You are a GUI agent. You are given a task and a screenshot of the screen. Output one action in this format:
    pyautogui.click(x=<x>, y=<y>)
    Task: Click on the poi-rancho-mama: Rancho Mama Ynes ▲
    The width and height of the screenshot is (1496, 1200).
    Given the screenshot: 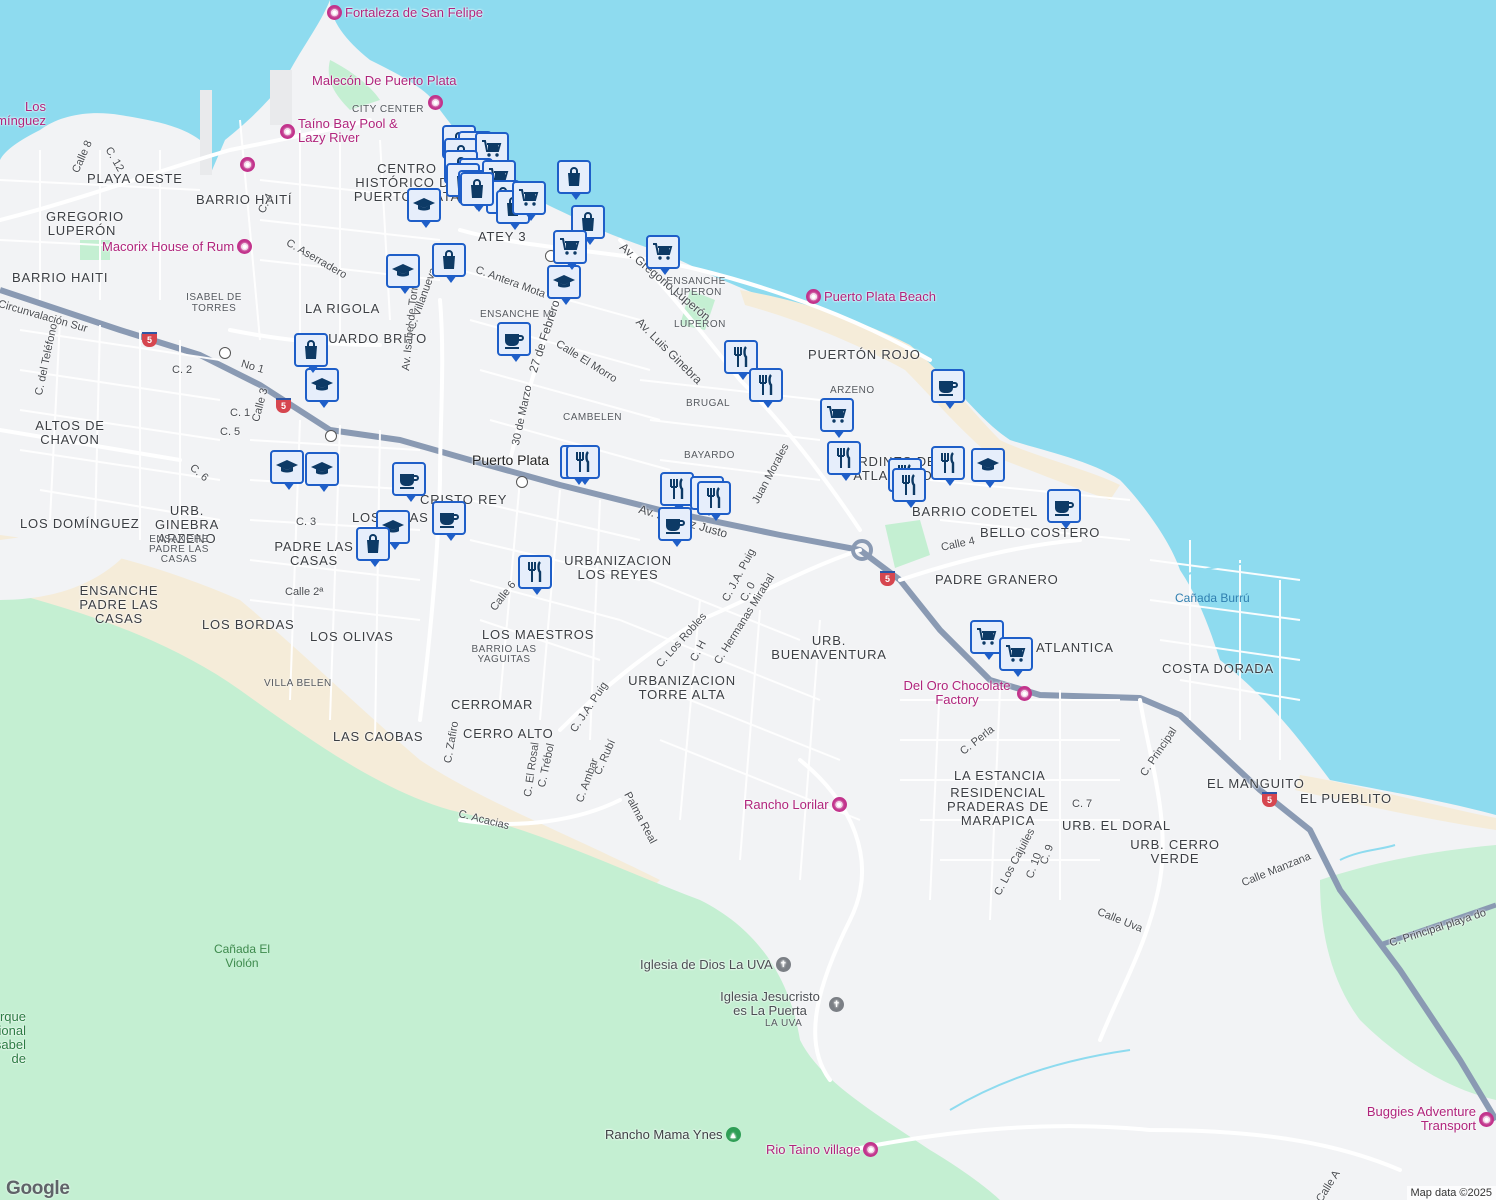 What is the action you would take?
    pyautogui.click(x=673, y=1134)
    